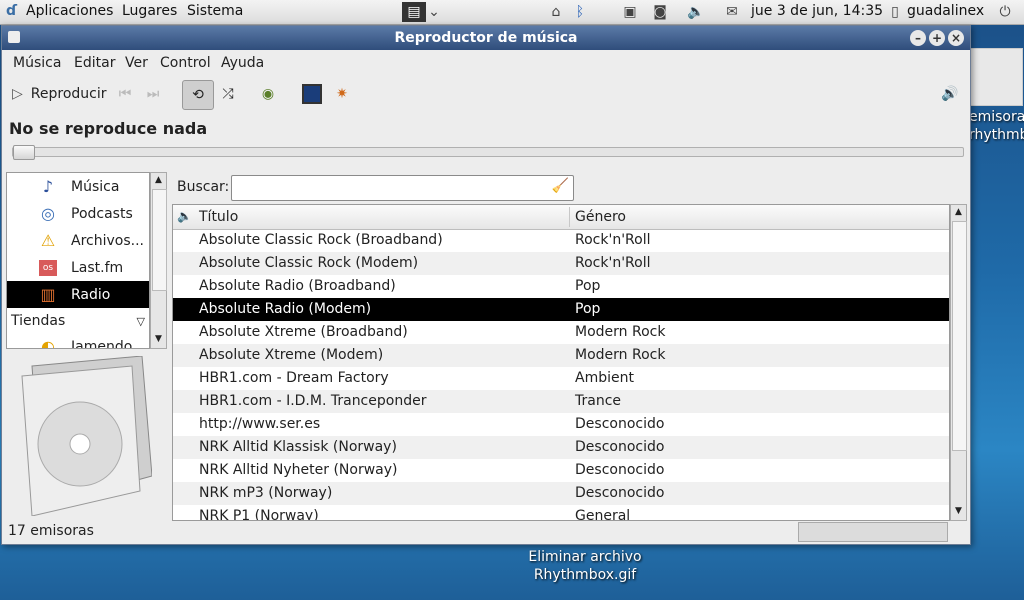 The height and width of the screenshot is (600, 1024). What do you see at coordinates (69, 11) in the screenshot?
I see `applications-menu: Aplicaciones` at bounding box center [69, 11].